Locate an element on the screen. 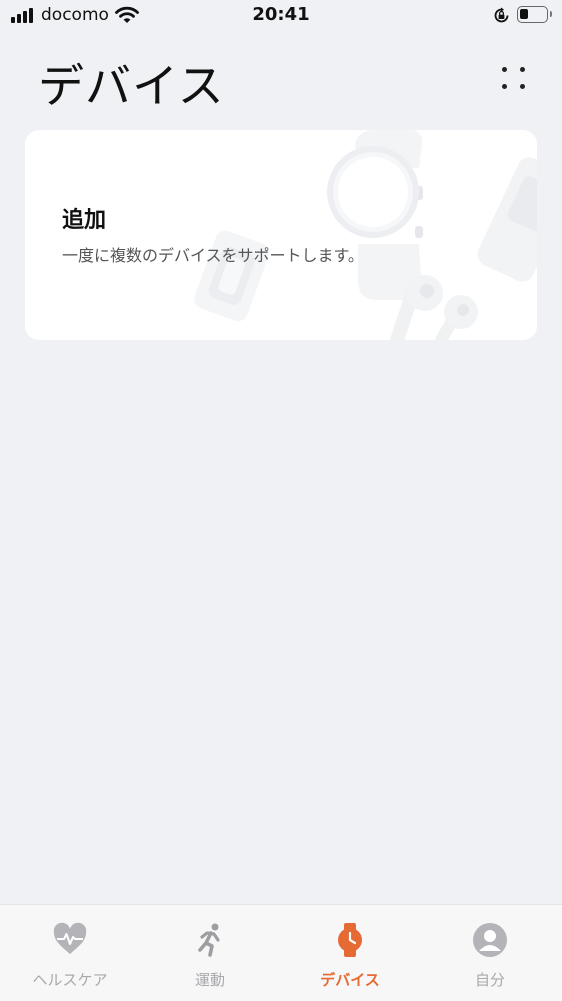  heart-pulse-icon is located at coordinates (70, 938).